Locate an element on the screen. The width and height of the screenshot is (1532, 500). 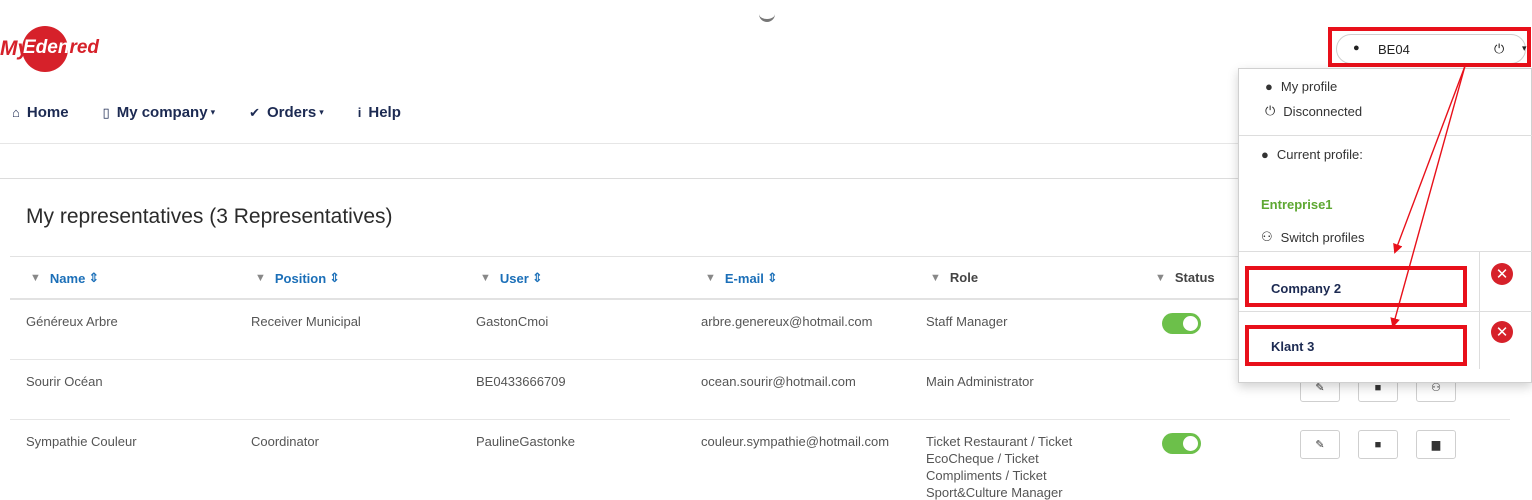
trash-icon: ▆ is located at coordinates (1436, 445).